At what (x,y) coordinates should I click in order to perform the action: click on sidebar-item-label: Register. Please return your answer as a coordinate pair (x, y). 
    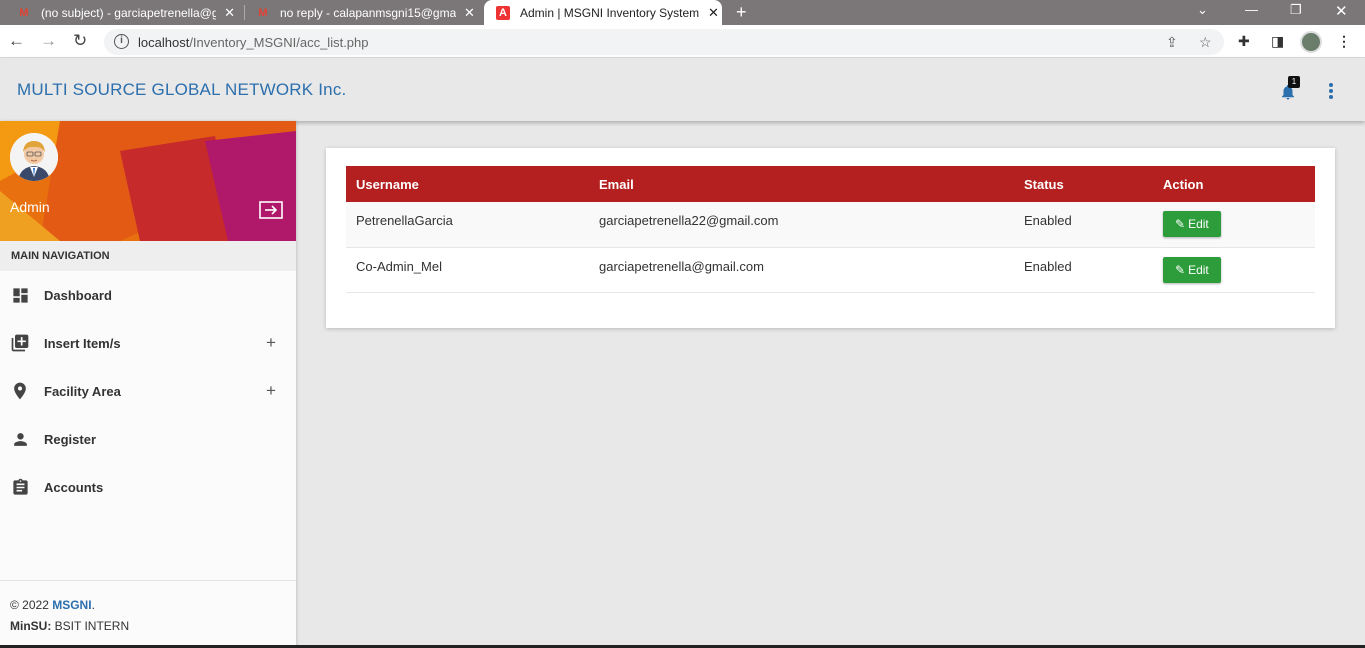
    Looking at the image, I should click on (70, 439).